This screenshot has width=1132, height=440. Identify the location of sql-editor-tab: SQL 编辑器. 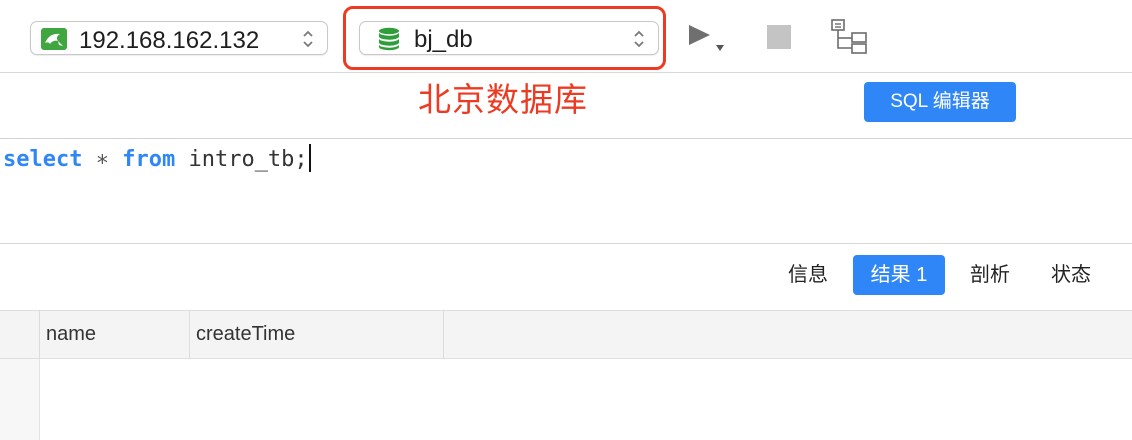
(940, 102).